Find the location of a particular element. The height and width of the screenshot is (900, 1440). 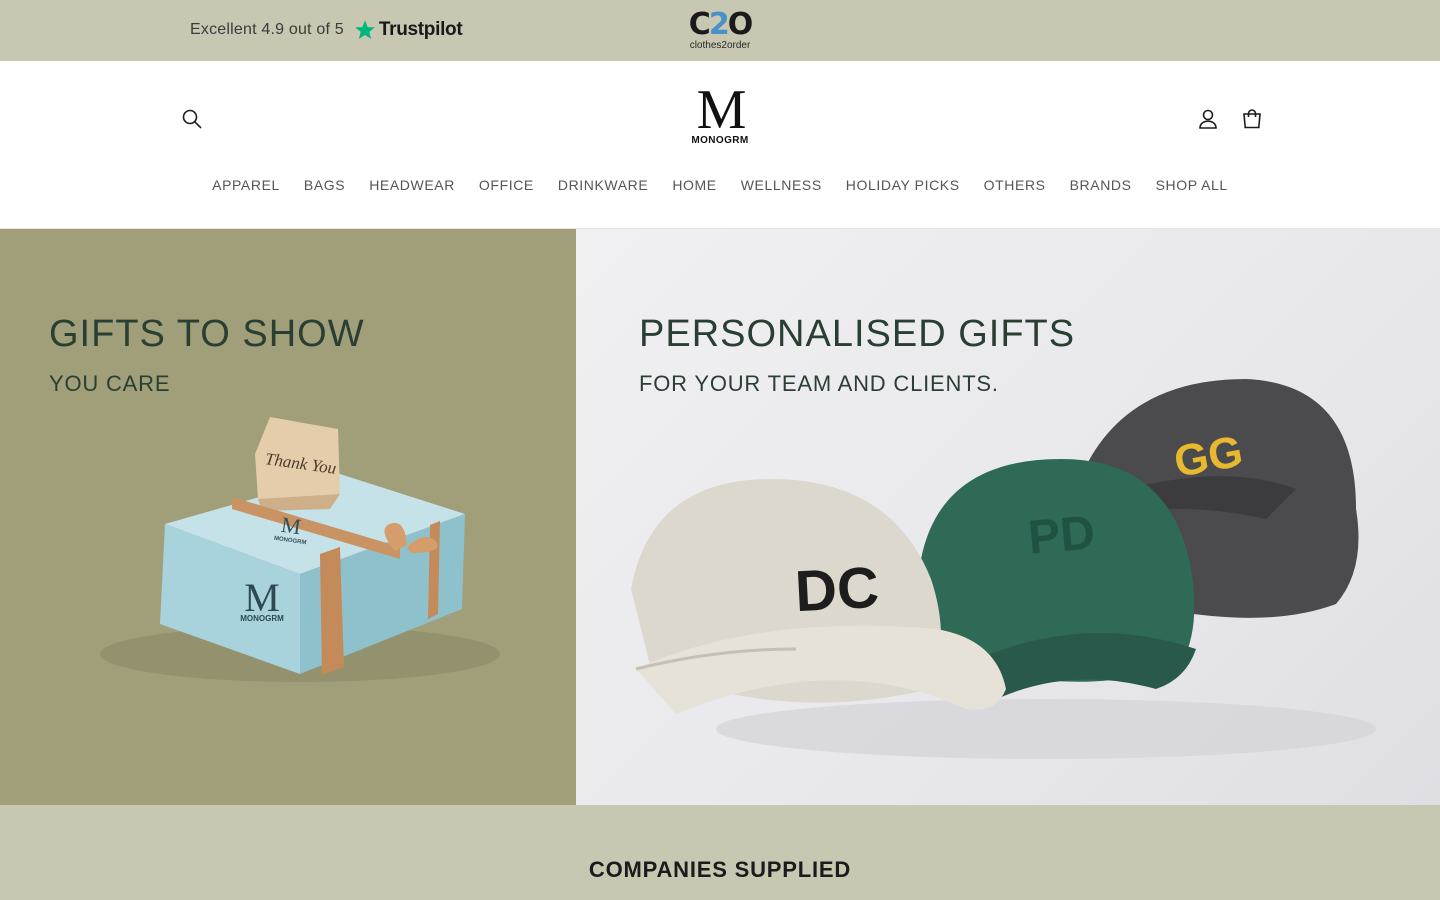

trustpilot-rating-link: Excellent 4.9 out of 5 Trustpilot is located at coordinates (326, 30).